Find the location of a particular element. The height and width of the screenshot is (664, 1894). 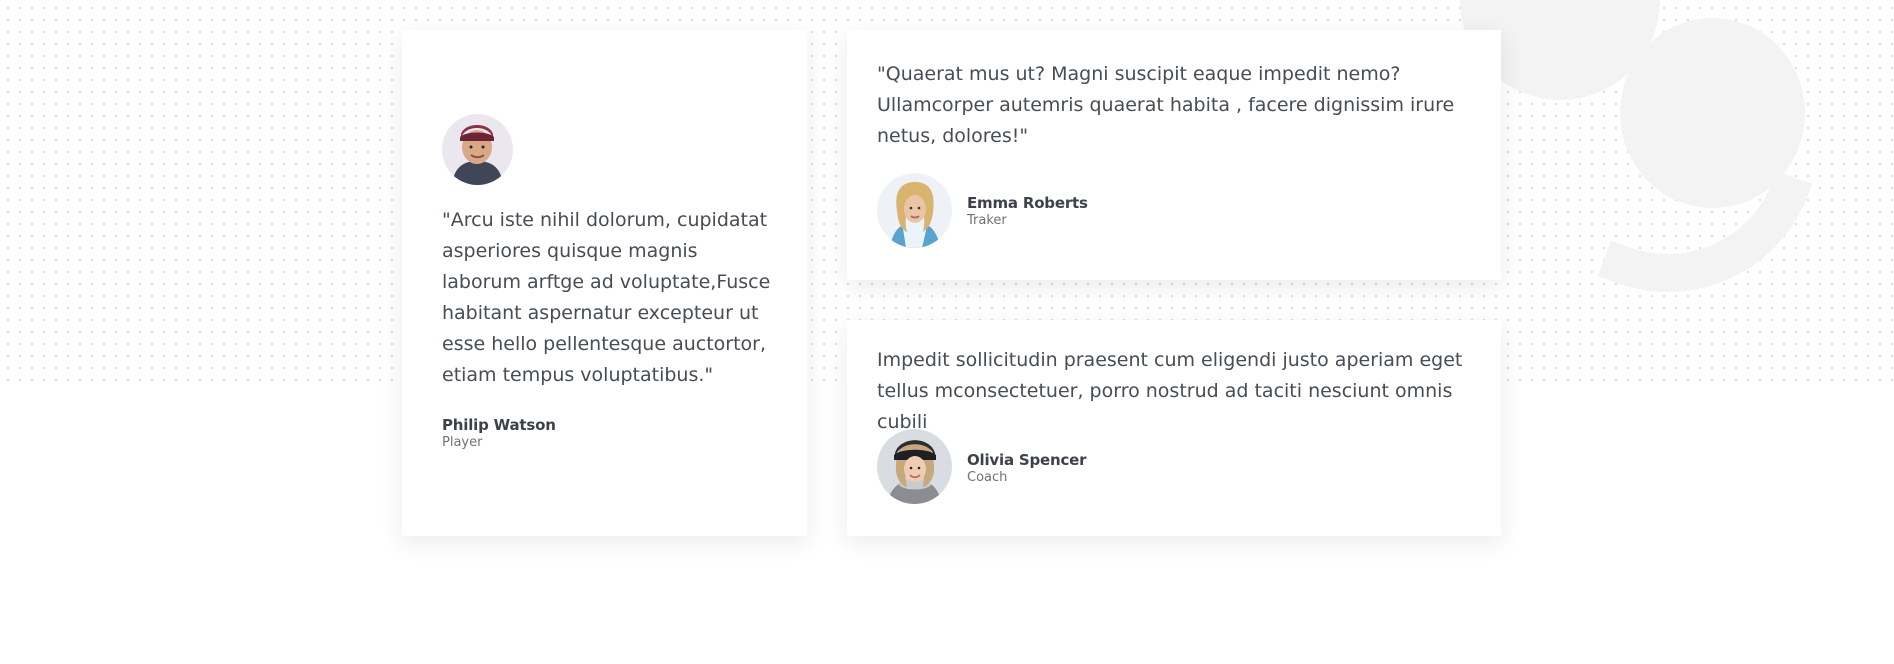

avatar-emma-roberts is located at coordinates (914, 210).